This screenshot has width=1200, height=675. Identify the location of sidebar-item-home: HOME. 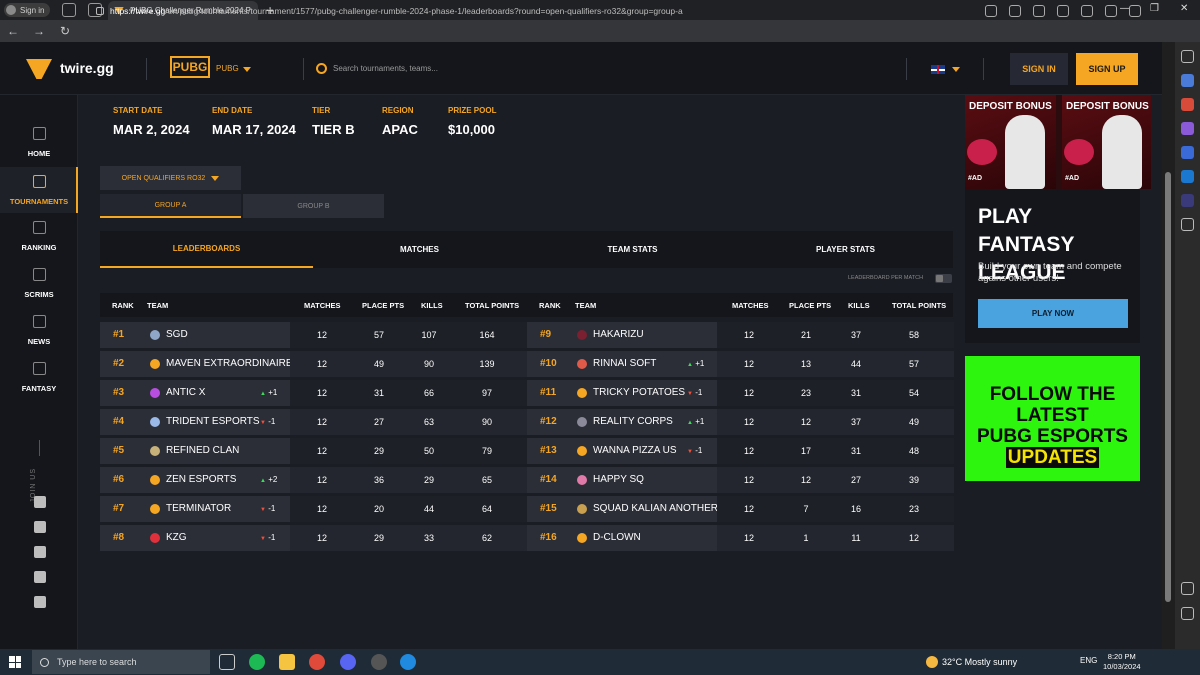
(39, 148).